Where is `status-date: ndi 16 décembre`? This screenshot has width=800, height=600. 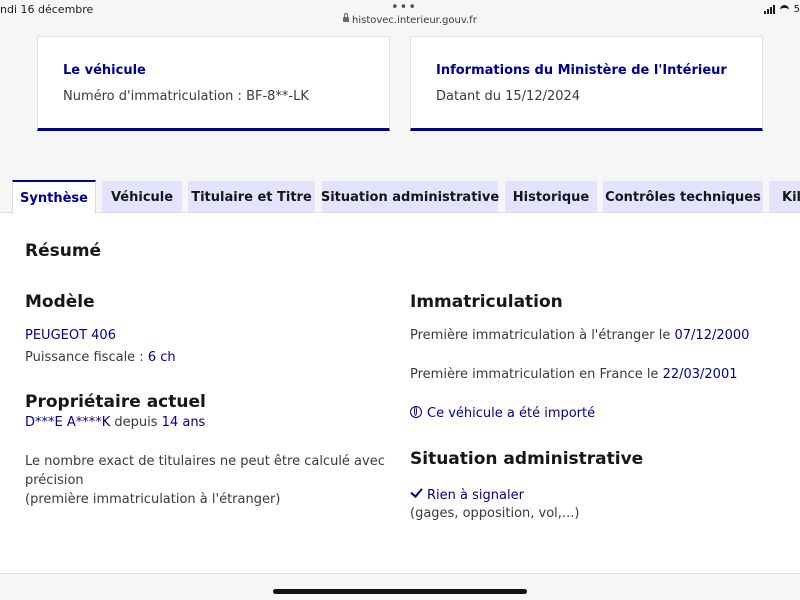
status-date: ndi 16 décembre is located at coordinates (47, 9).